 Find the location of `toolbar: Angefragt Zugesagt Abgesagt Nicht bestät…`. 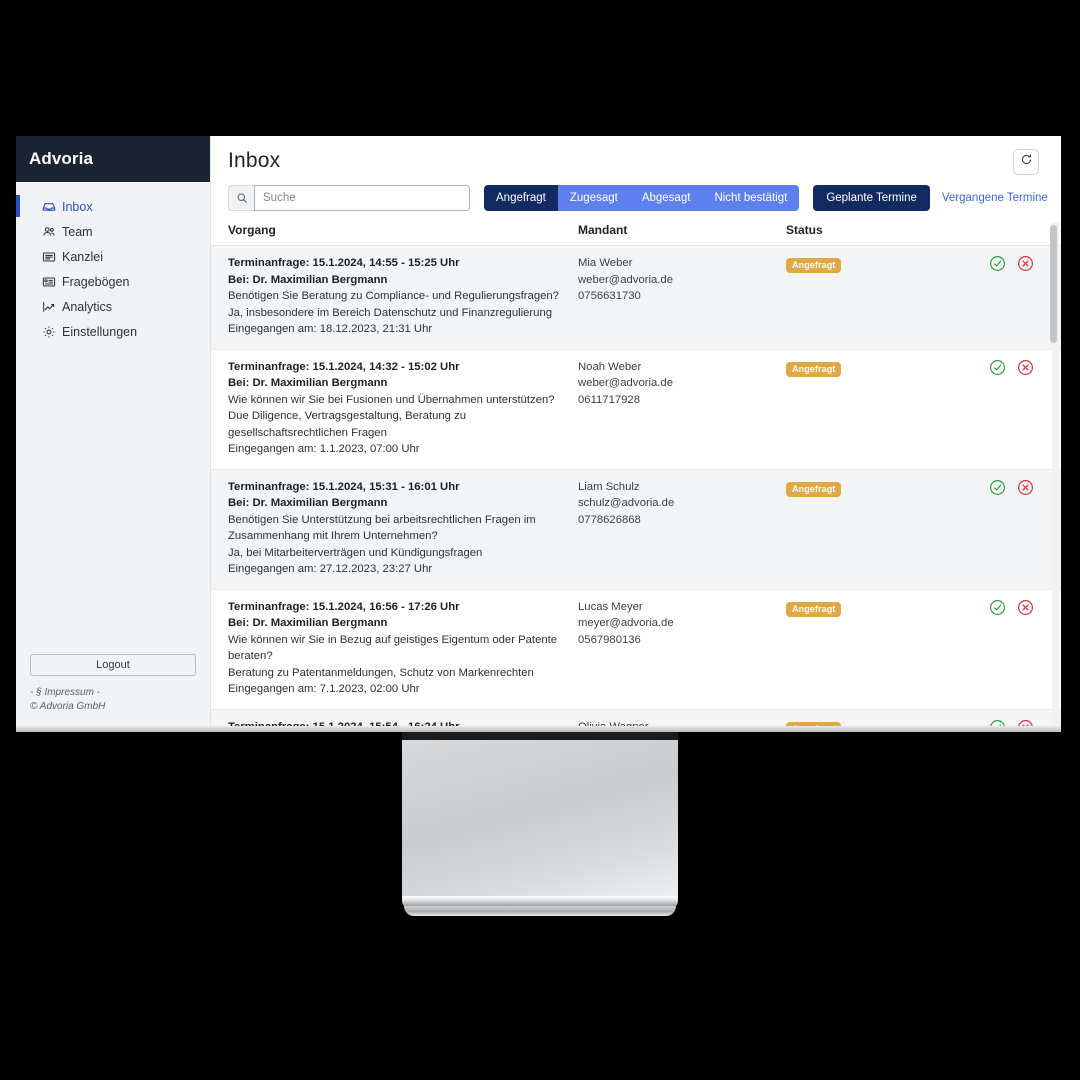

toolbar: Angefragt Zugesagt Abgesagt Nicht bestät… is located at coordinates (636, 193).